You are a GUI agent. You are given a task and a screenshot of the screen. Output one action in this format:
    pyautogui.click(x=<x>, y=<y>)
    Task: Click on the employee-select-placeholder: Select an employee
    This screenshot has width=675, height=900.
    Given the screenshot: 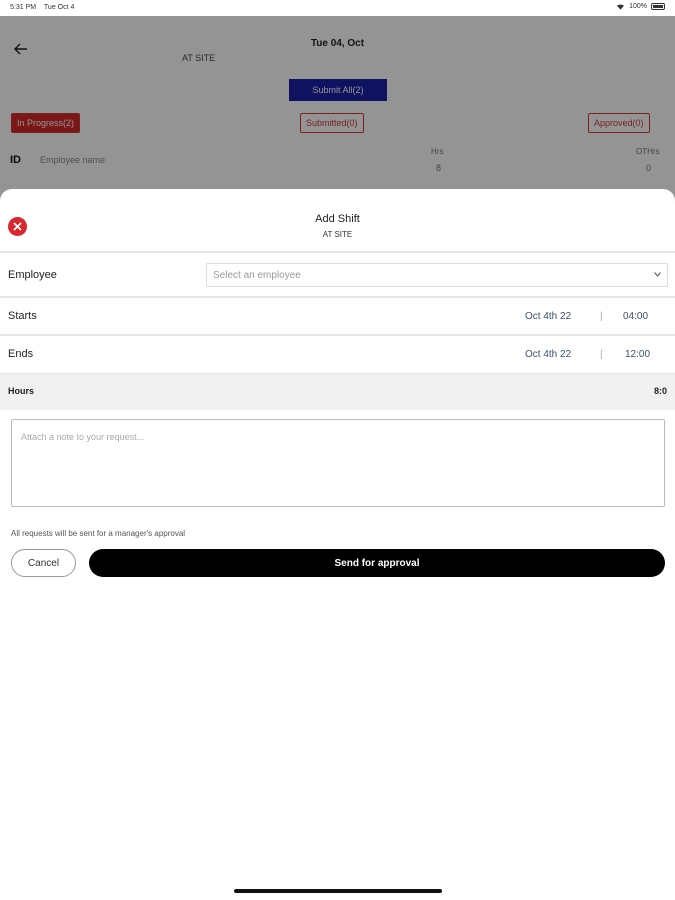 What is the action you would take?
    pyautogui.click(x=257, y=275)
    